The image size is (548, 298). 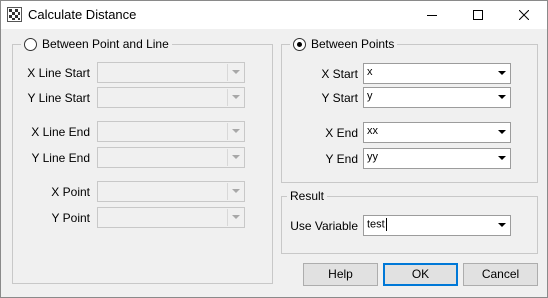 I want to click on point-line-radio-circle, so click(x=30, y=44).